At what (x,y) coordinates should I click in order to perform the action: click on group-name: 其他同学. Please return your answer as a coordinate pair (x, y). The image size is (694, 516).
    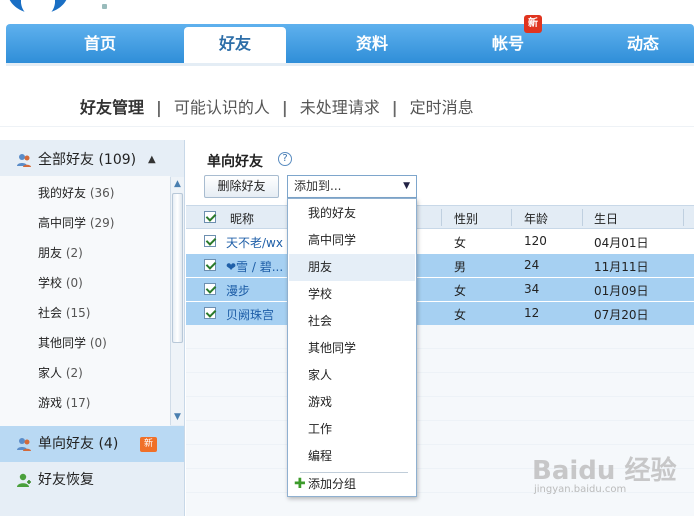
    Looking at the image, I should click on (62, 343).